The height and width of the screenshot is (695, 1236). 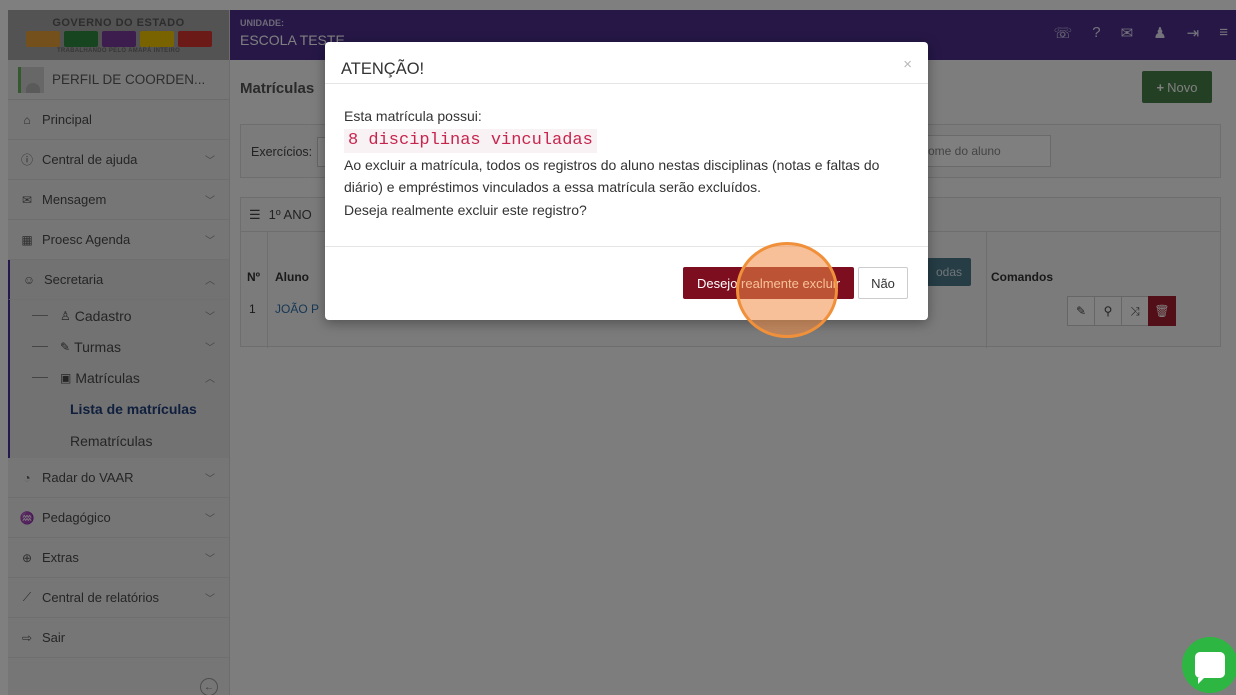 What do you see at coordinates (883, 283) in the screenshot?
I see `cancel-button: Não` at bounding box center [883, 283].